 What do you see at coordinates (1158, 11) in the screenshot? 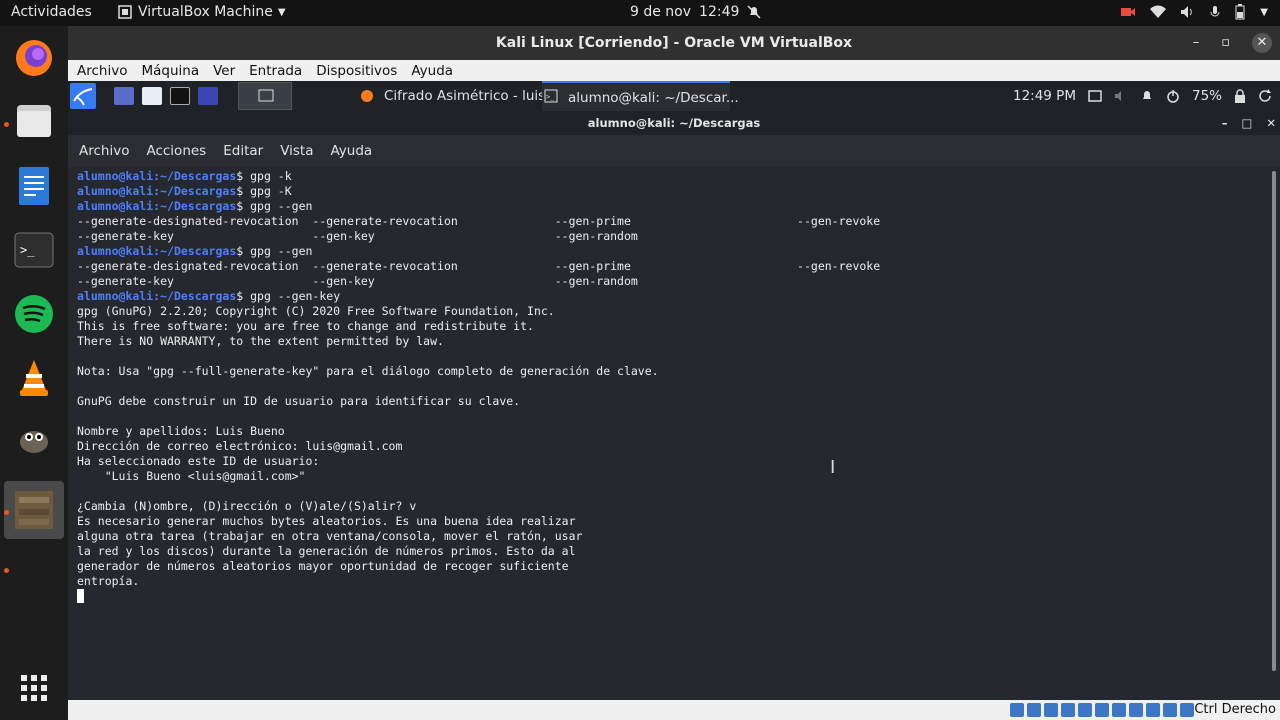
I see `wifi-icon` at bounding box center [1158, 11].